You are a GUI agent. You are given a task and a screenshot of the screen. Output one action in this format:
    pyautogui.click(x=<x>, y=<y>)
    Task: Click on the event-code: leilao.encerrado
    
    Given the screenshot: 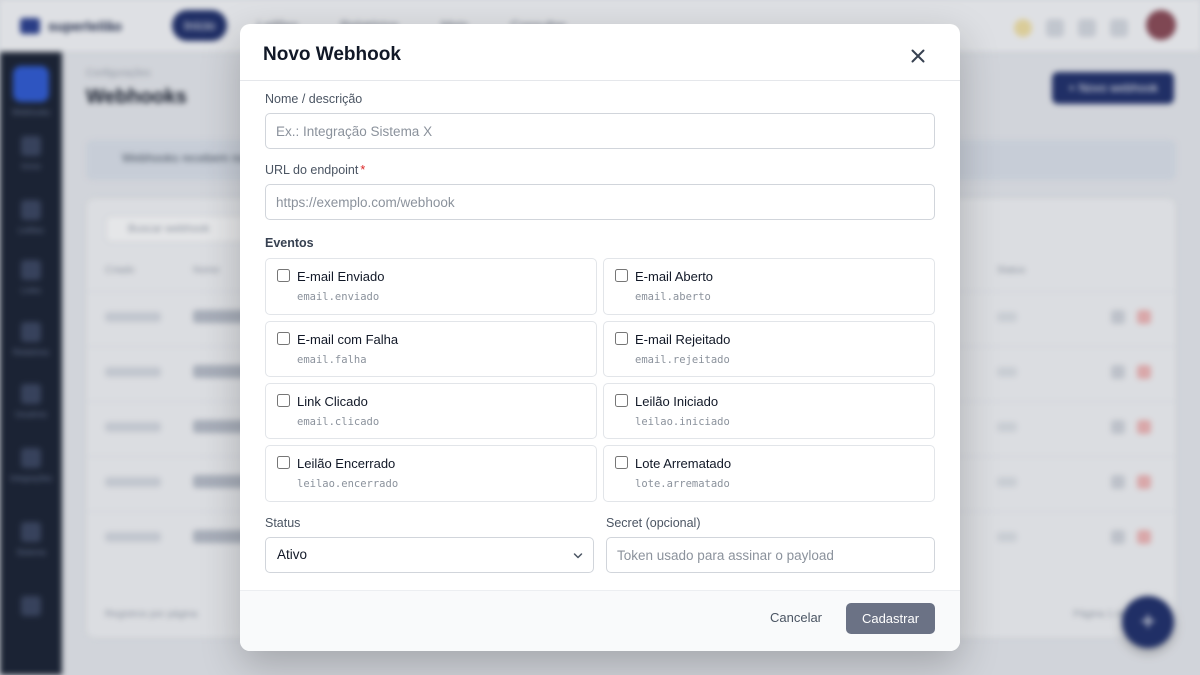 What is the action you would take?
    pyautogui.click(x=348, y=484)
    